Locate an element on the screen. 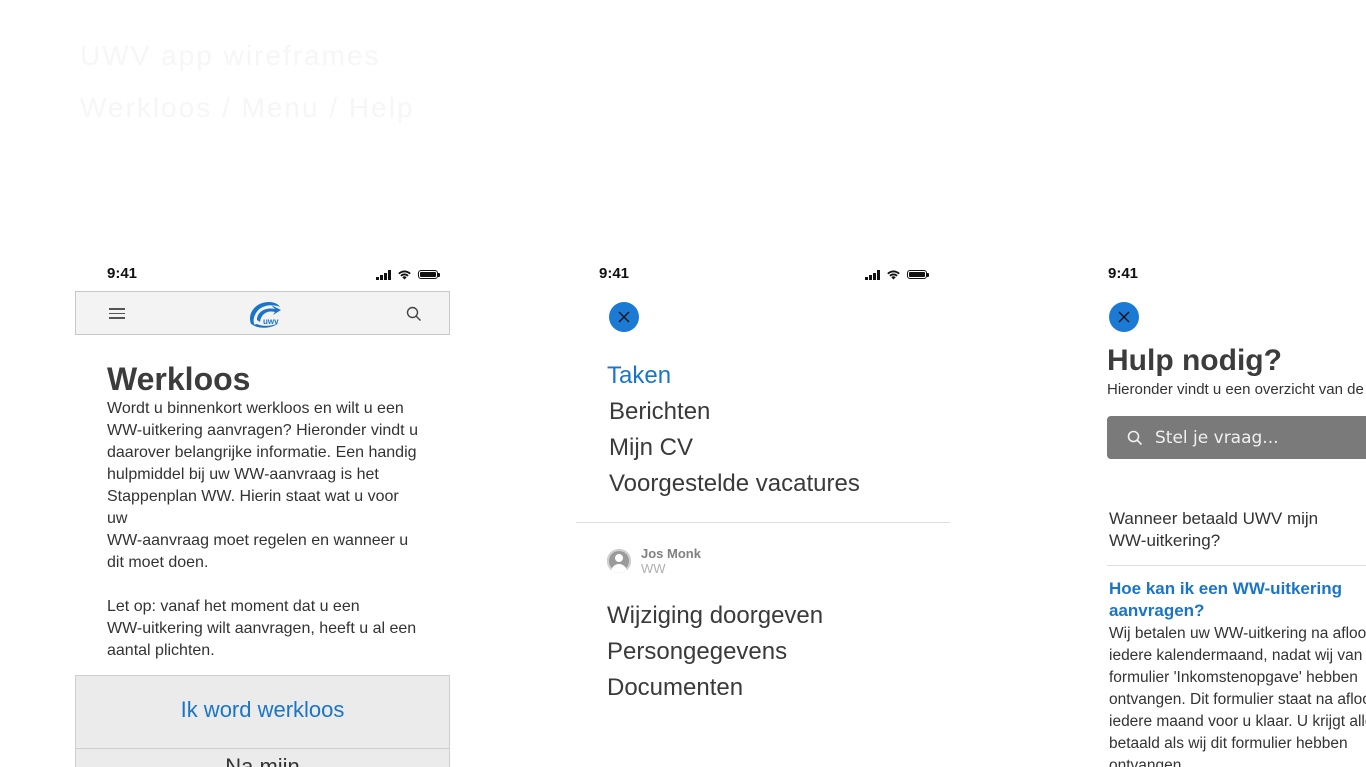 The width and height of the screenshot is (1366, 767). user-profile: Jos Monk WW is located at coordinates (654, 561).